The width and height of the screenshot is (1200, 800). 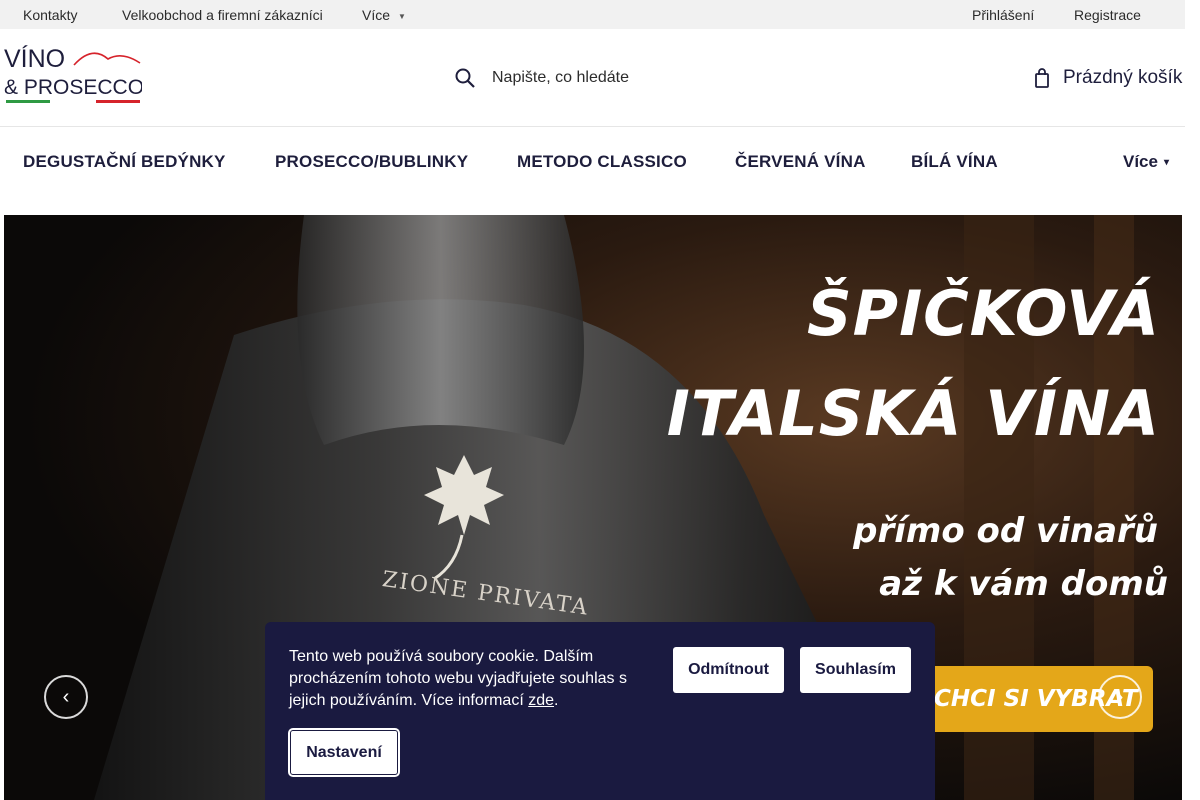 I want to click on nav-item-metodo-classico: METODO CLASSICO, so click(x=602, y=162).